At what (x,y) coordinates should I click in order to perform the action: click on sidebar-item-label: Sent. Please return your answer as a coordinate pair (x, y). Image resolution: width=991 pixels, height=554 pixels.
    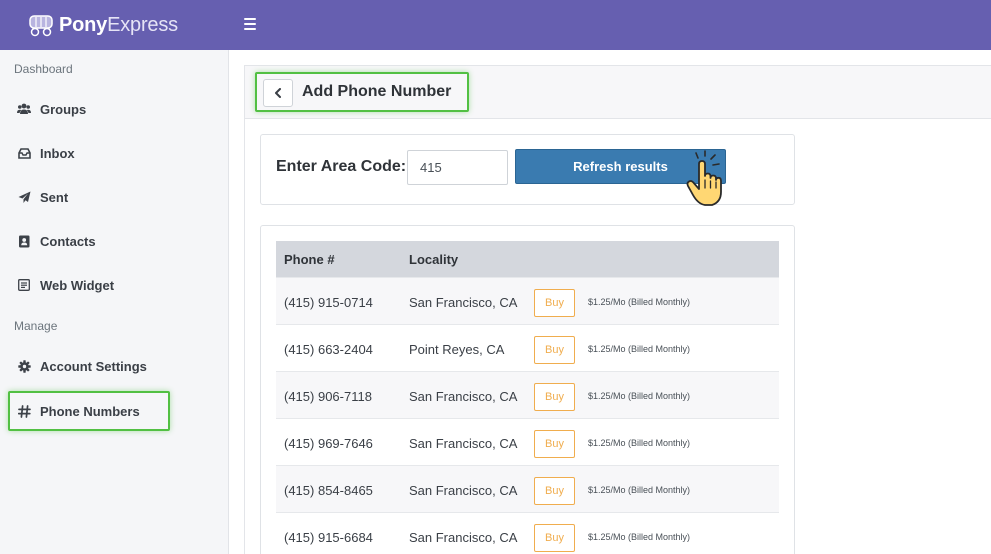
    Looking at the image, I should click on (54, 197).